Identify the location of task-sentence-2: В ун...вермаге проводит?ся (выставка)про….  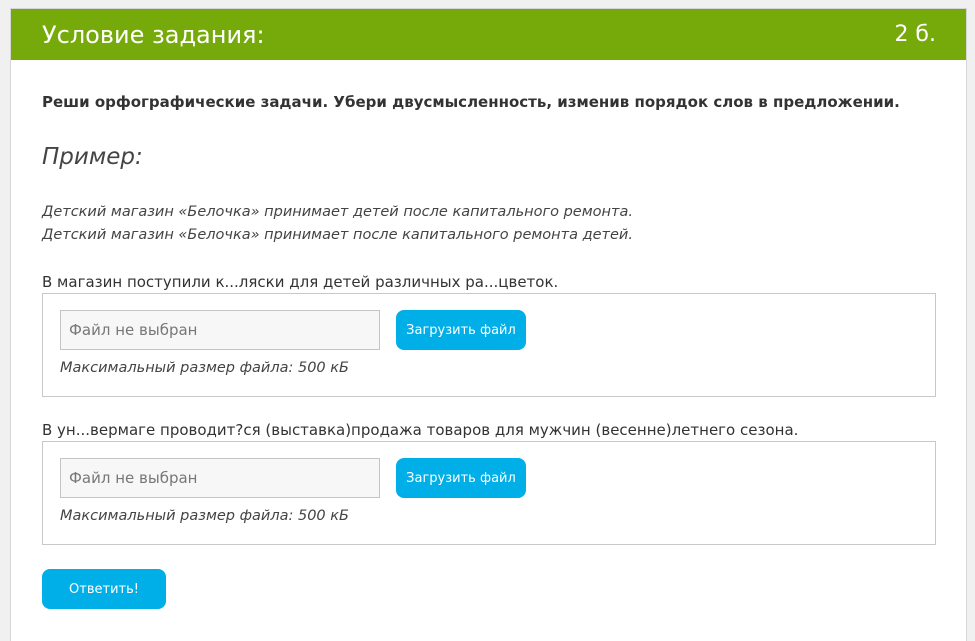
(420, 430).